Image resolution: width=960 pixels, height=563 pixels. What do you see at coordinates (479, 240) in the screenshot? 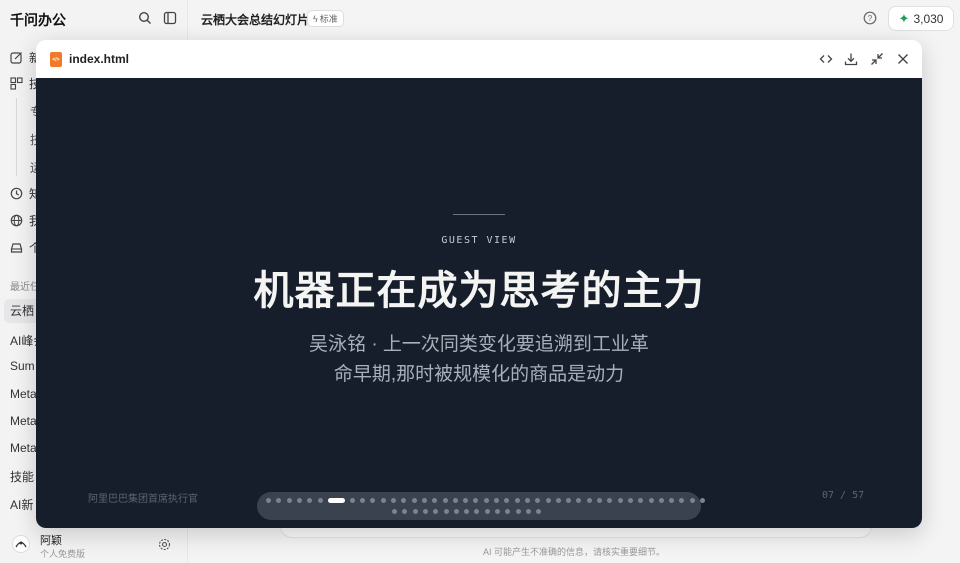
I see `slide-kicker: GUEST VIEW` at bounding box center [479, 240].